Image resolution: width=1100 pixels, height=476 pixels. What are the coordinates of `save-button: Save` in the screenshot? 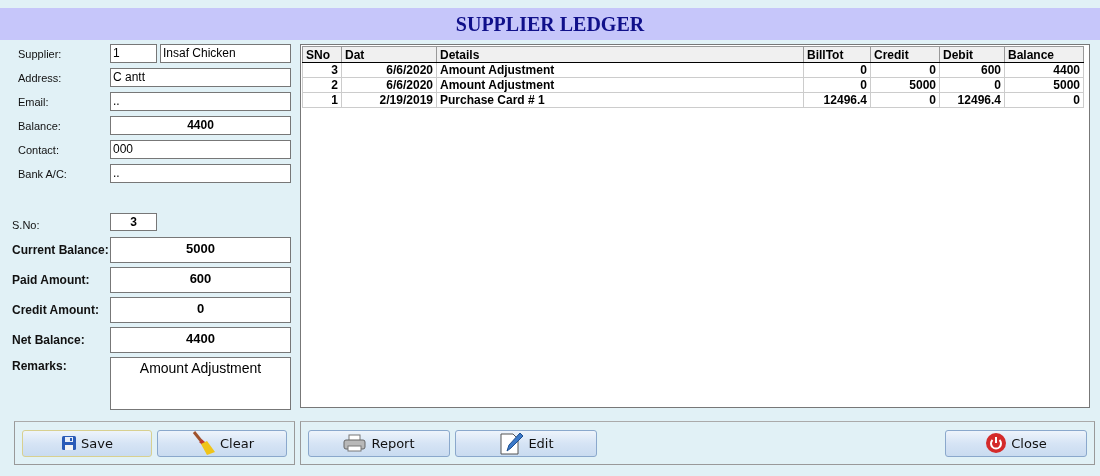 It's located at (87, 443).